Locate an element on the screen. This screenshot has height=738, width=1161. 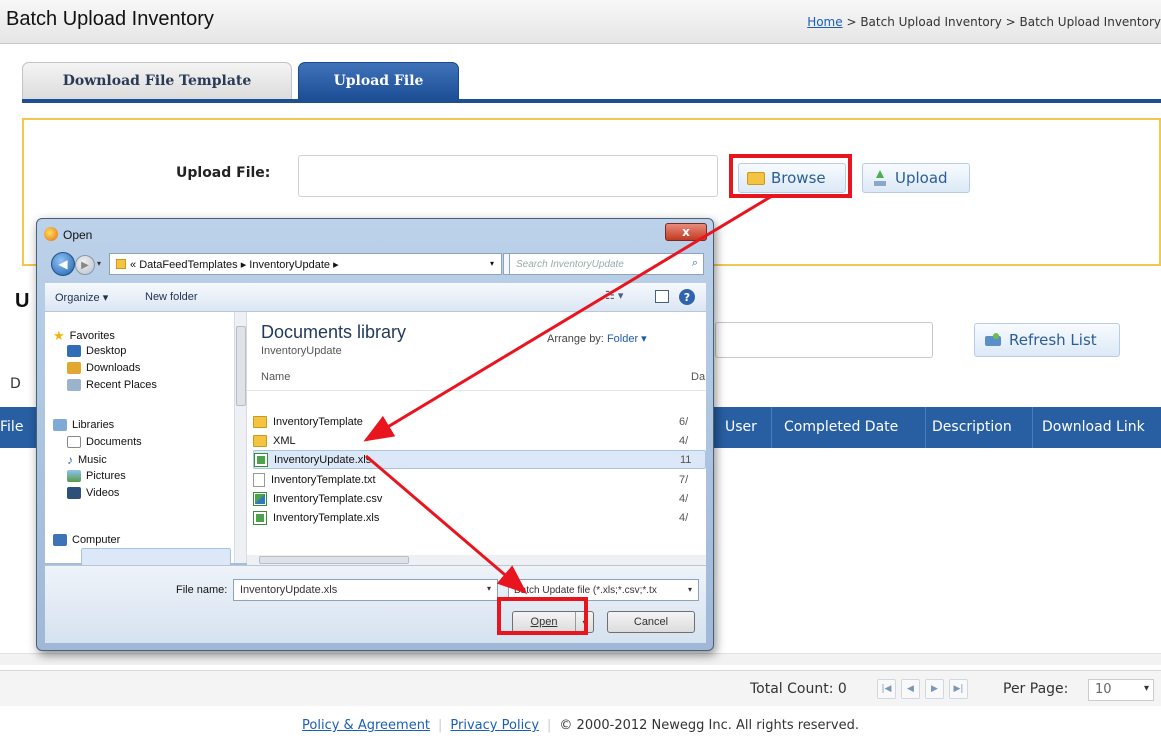
upload-file-label: Upload File: is located at coordinates (223, 173).